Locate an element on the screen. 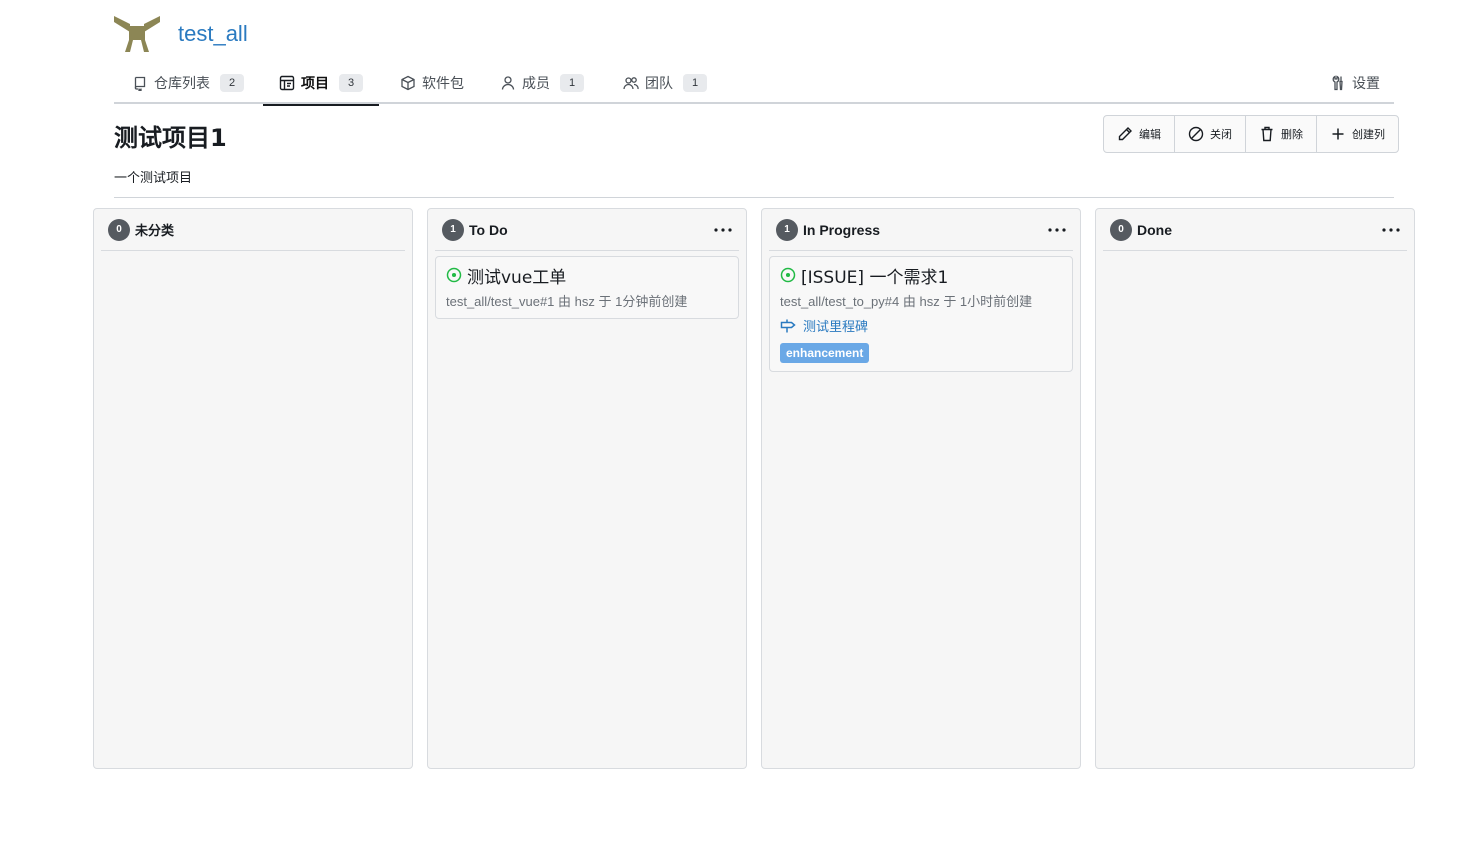  trash-icon is located at coordinates (1267, 134).